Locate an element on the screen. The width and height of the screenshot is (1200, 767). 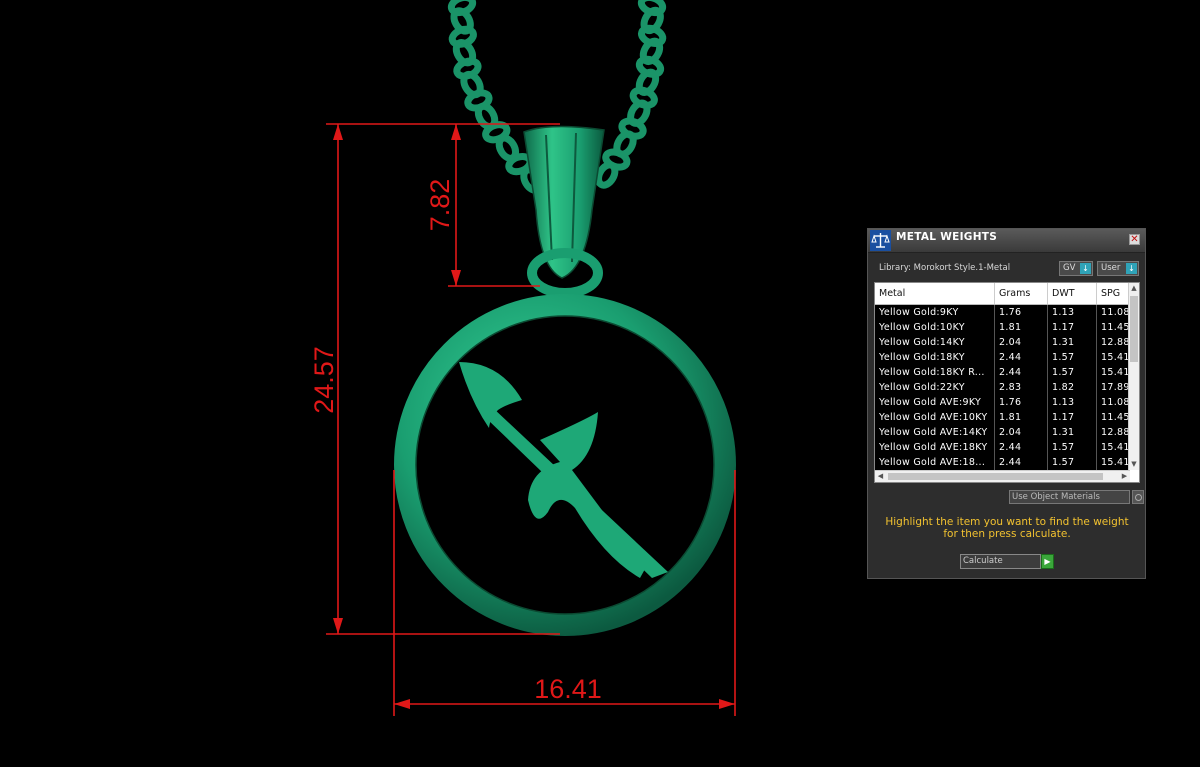
calculate-button: ▶ is located at coordinates (1047, 561).